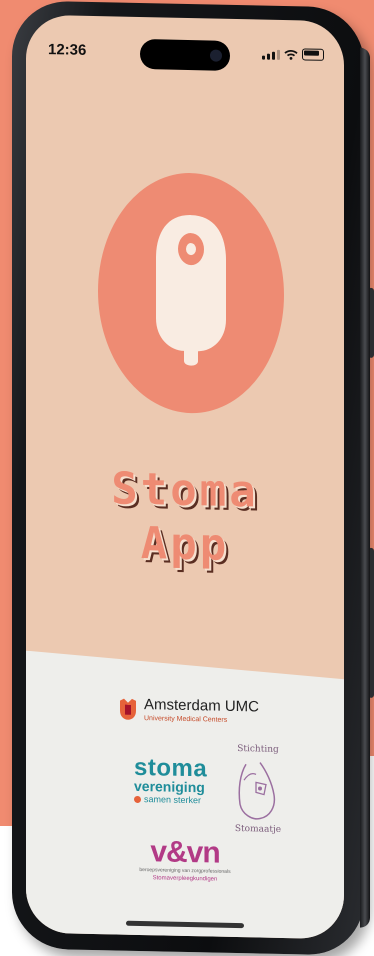 The image size is (374, 956). What do you see at coordinates (202, 706) in the screenshot?
I see `amsterdam-umc-name: Amsterdam UMC` at bounding box center [202, 706].